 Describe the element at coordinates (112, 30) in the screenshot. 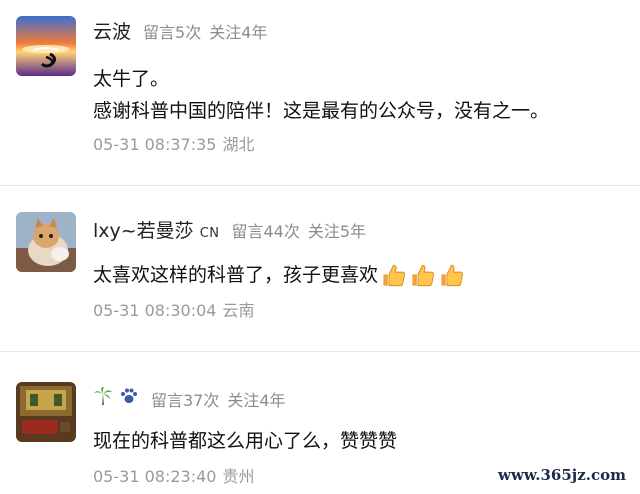

I see `nickname: 云波` at that location.